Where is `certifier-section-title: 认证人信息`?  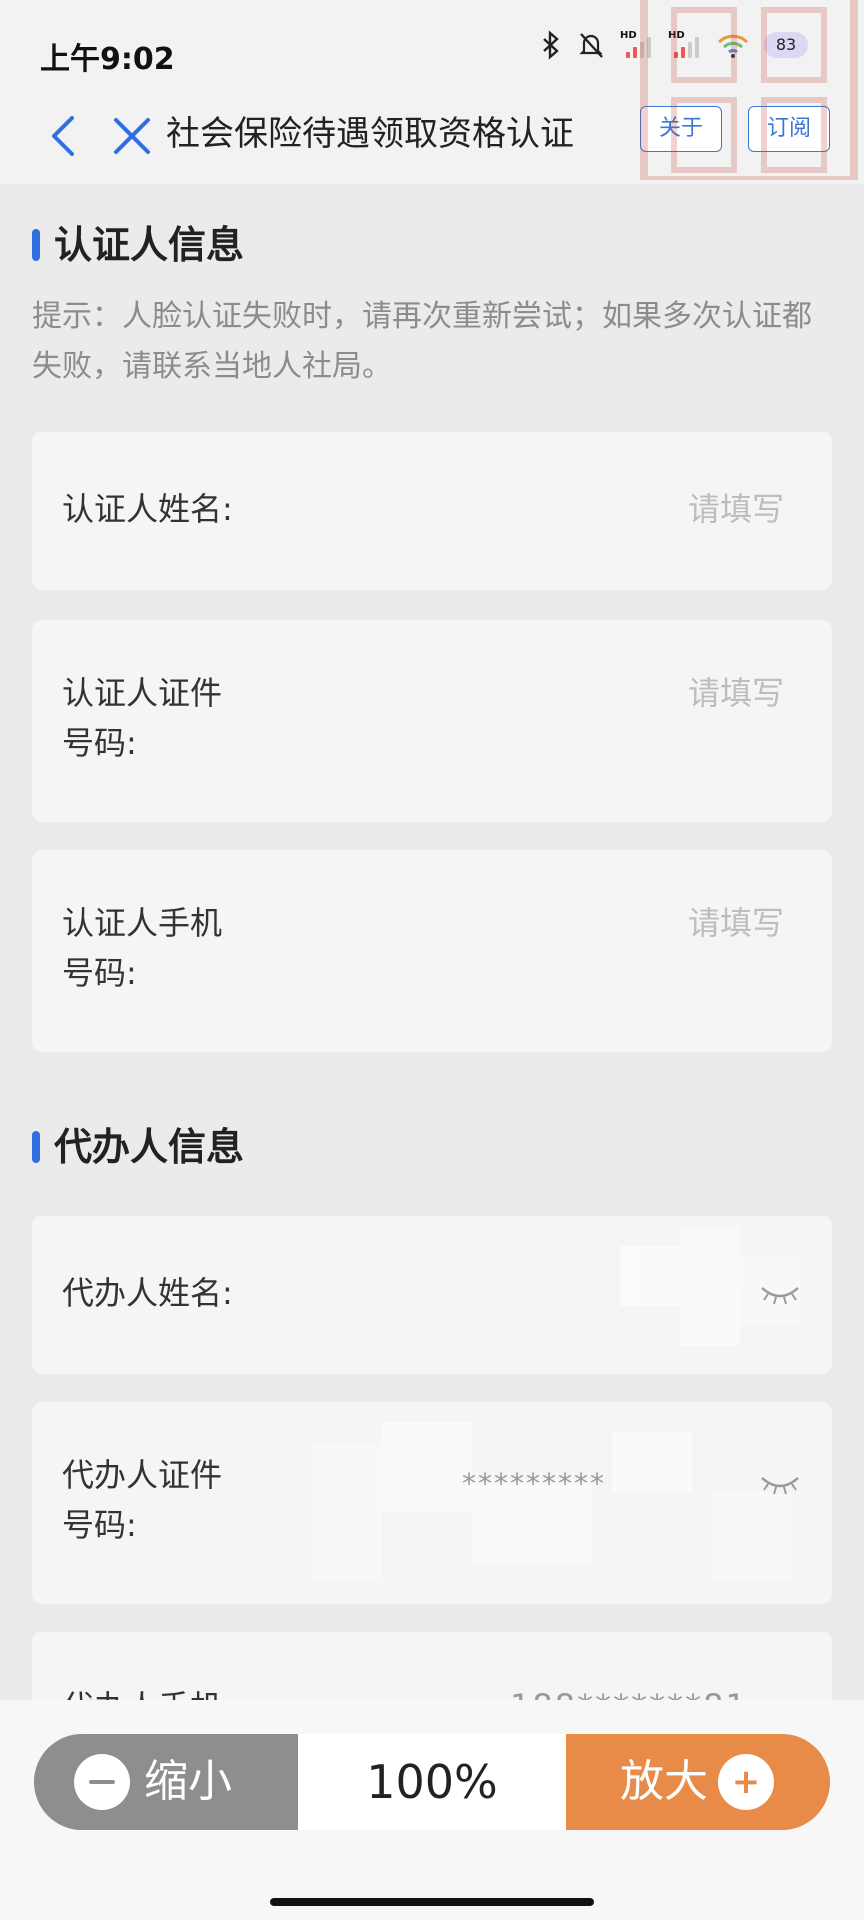
certifier-section-title: 认证人信息 is located at coordinates (138, 245).